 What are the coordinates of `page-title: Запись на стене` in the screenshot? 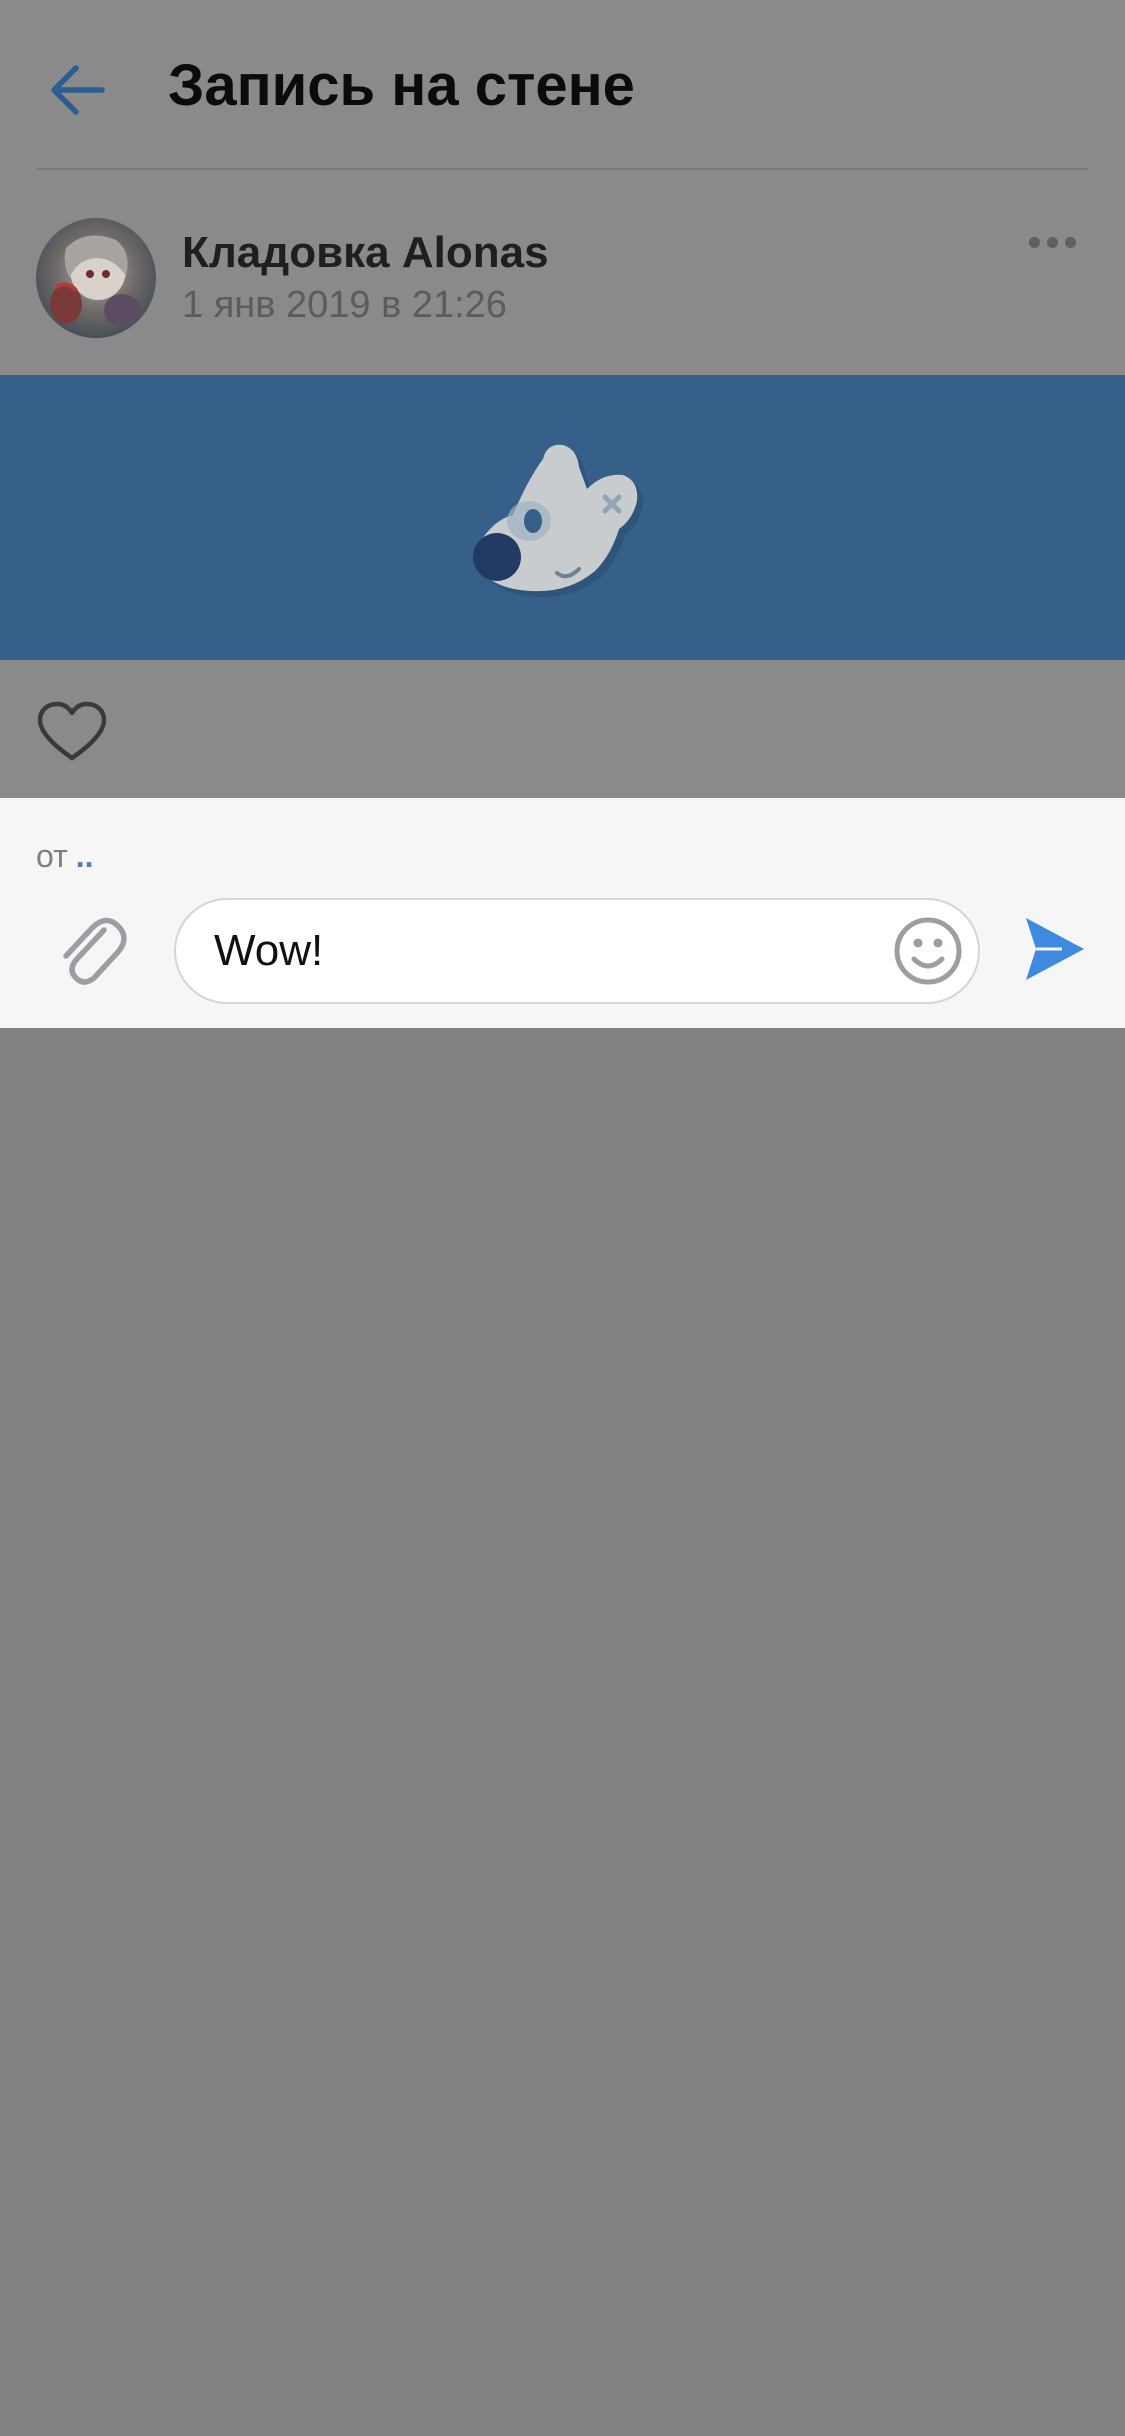 It's located at (401, 85).